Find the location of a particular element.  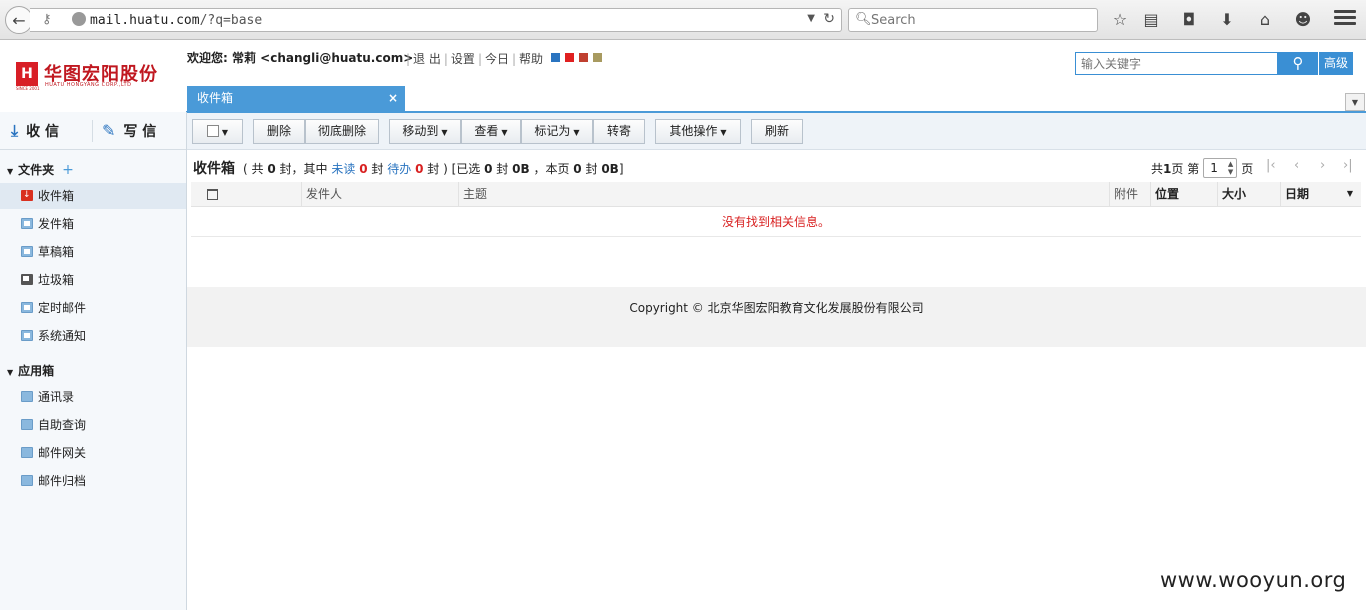

other-actions-label: 其他操作 is located at coordinates (693, 131).